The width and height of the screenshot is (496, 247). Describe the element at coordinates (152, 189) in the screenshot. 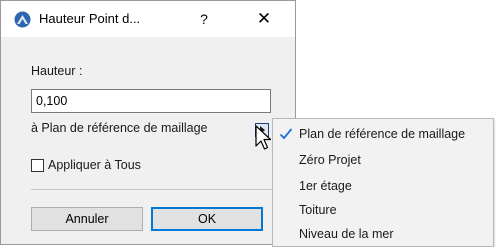

I see `separator` at that location.